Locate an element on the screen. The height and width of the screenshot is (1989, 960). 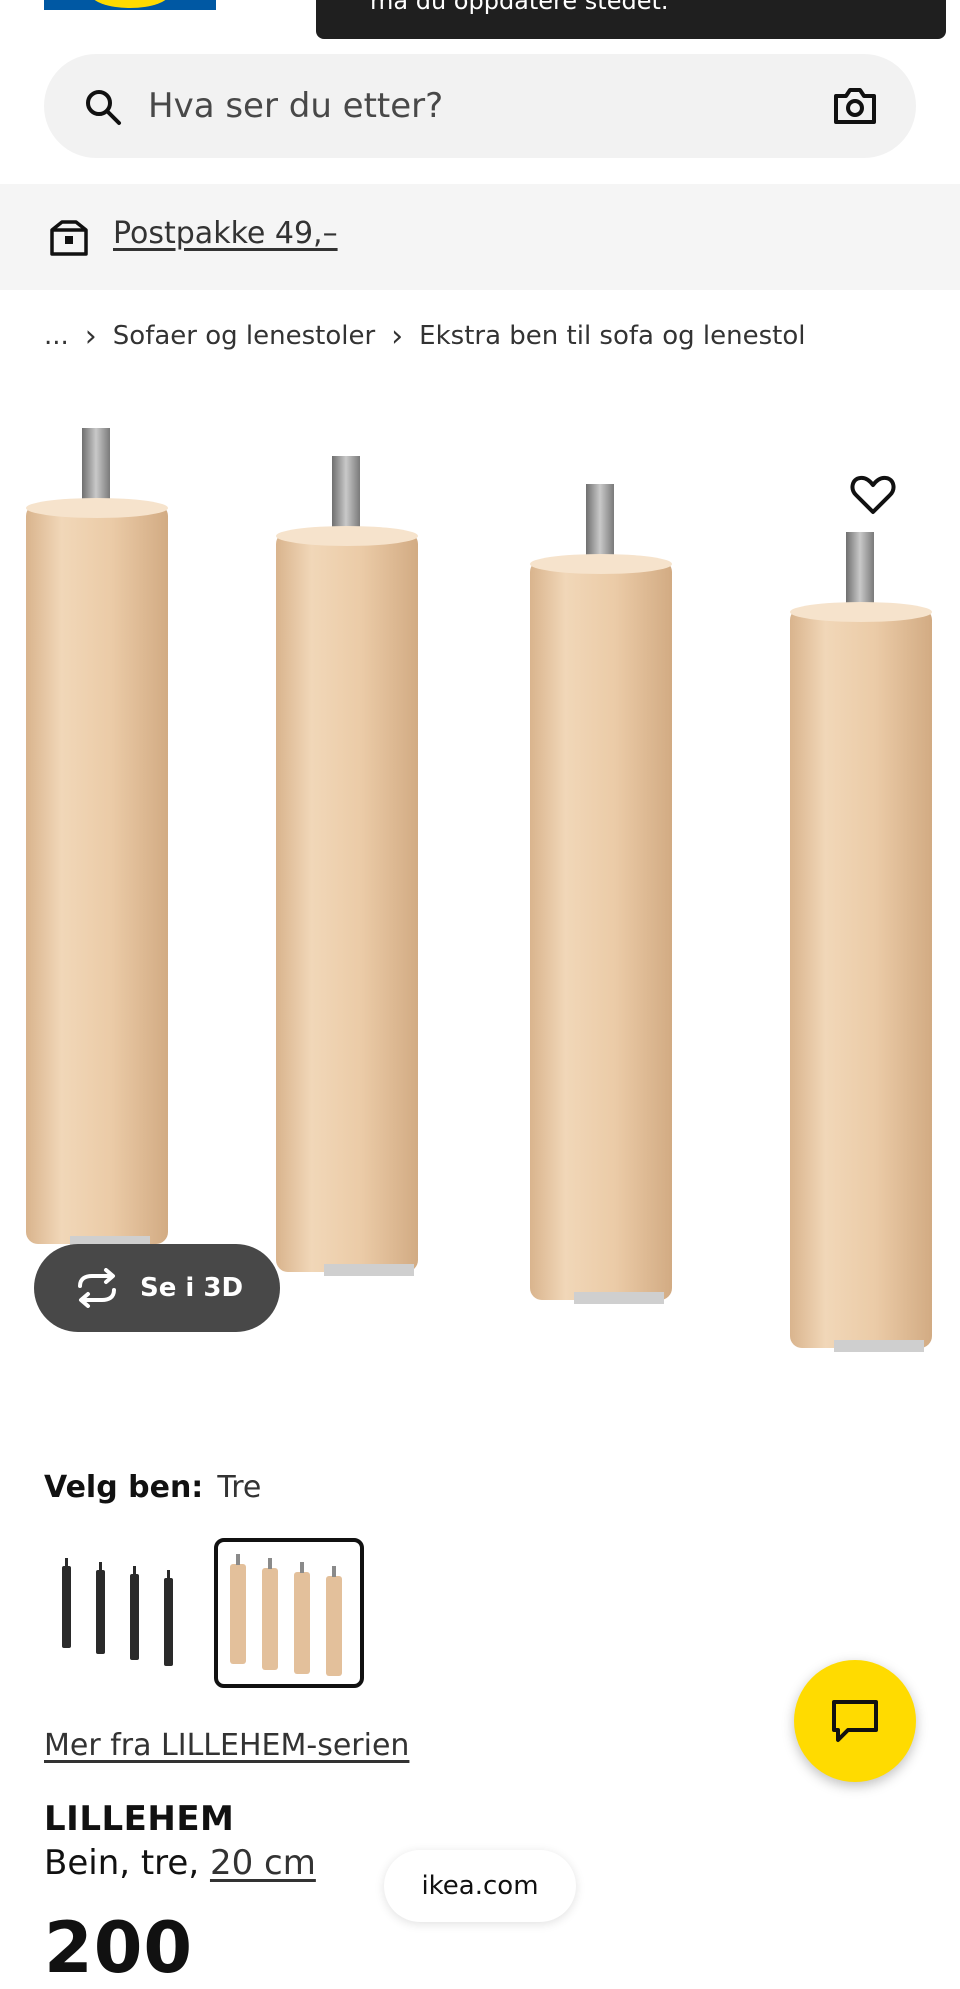
browser-address-pill: ikea.com is located at coordinates (480, 1886).